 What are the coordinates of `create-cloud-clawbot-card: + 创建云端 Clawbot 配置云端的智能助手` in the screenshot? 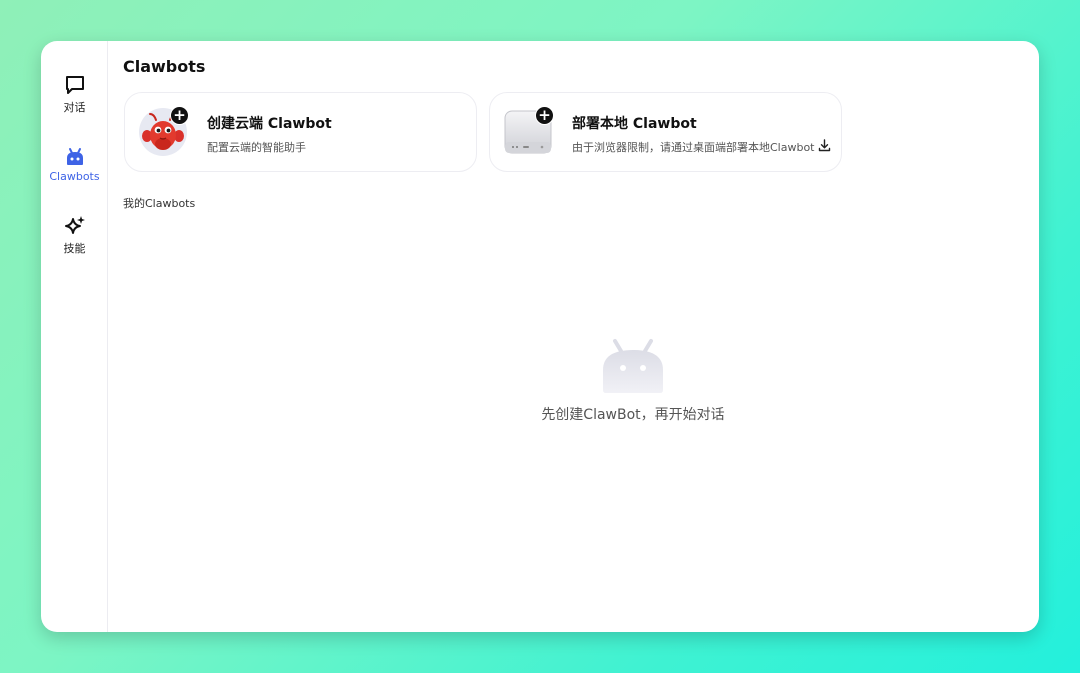 It's located at (300, 132).